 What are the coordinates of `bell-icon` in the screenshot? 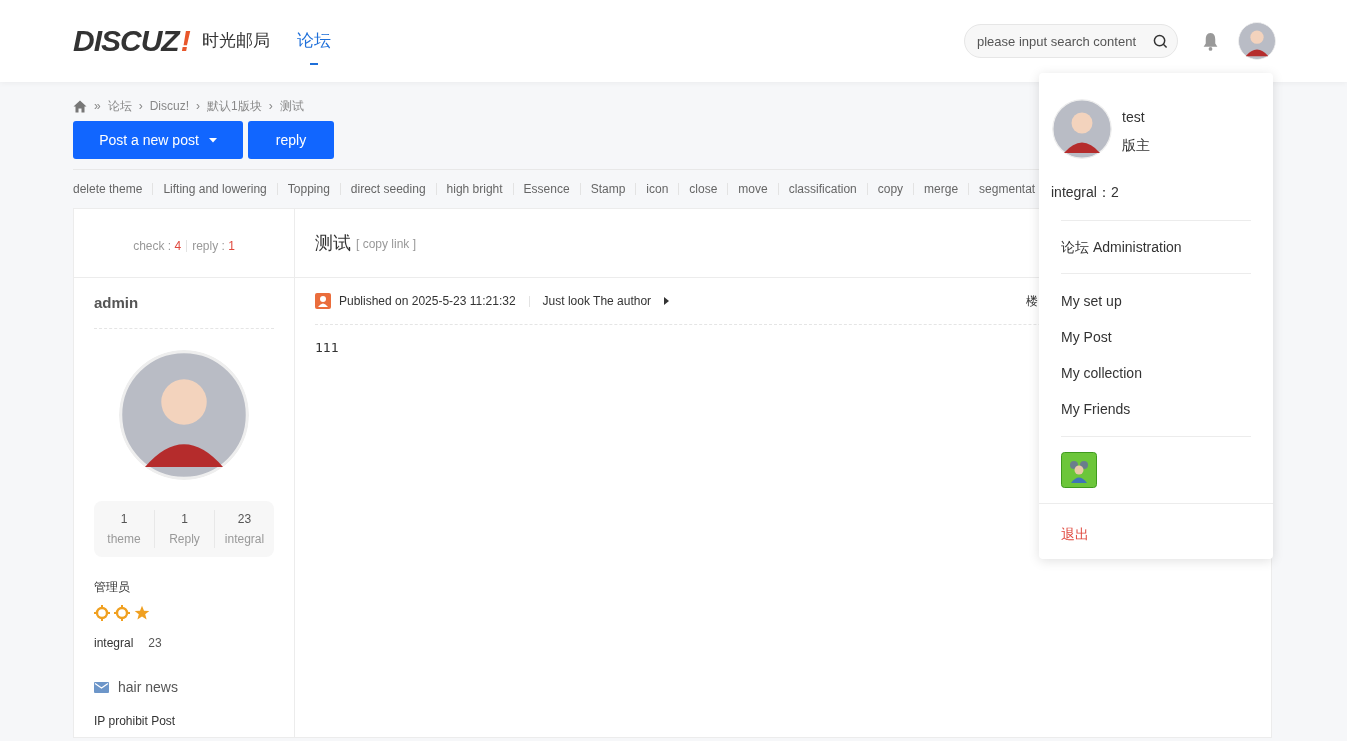 It's located at (1210, 41).